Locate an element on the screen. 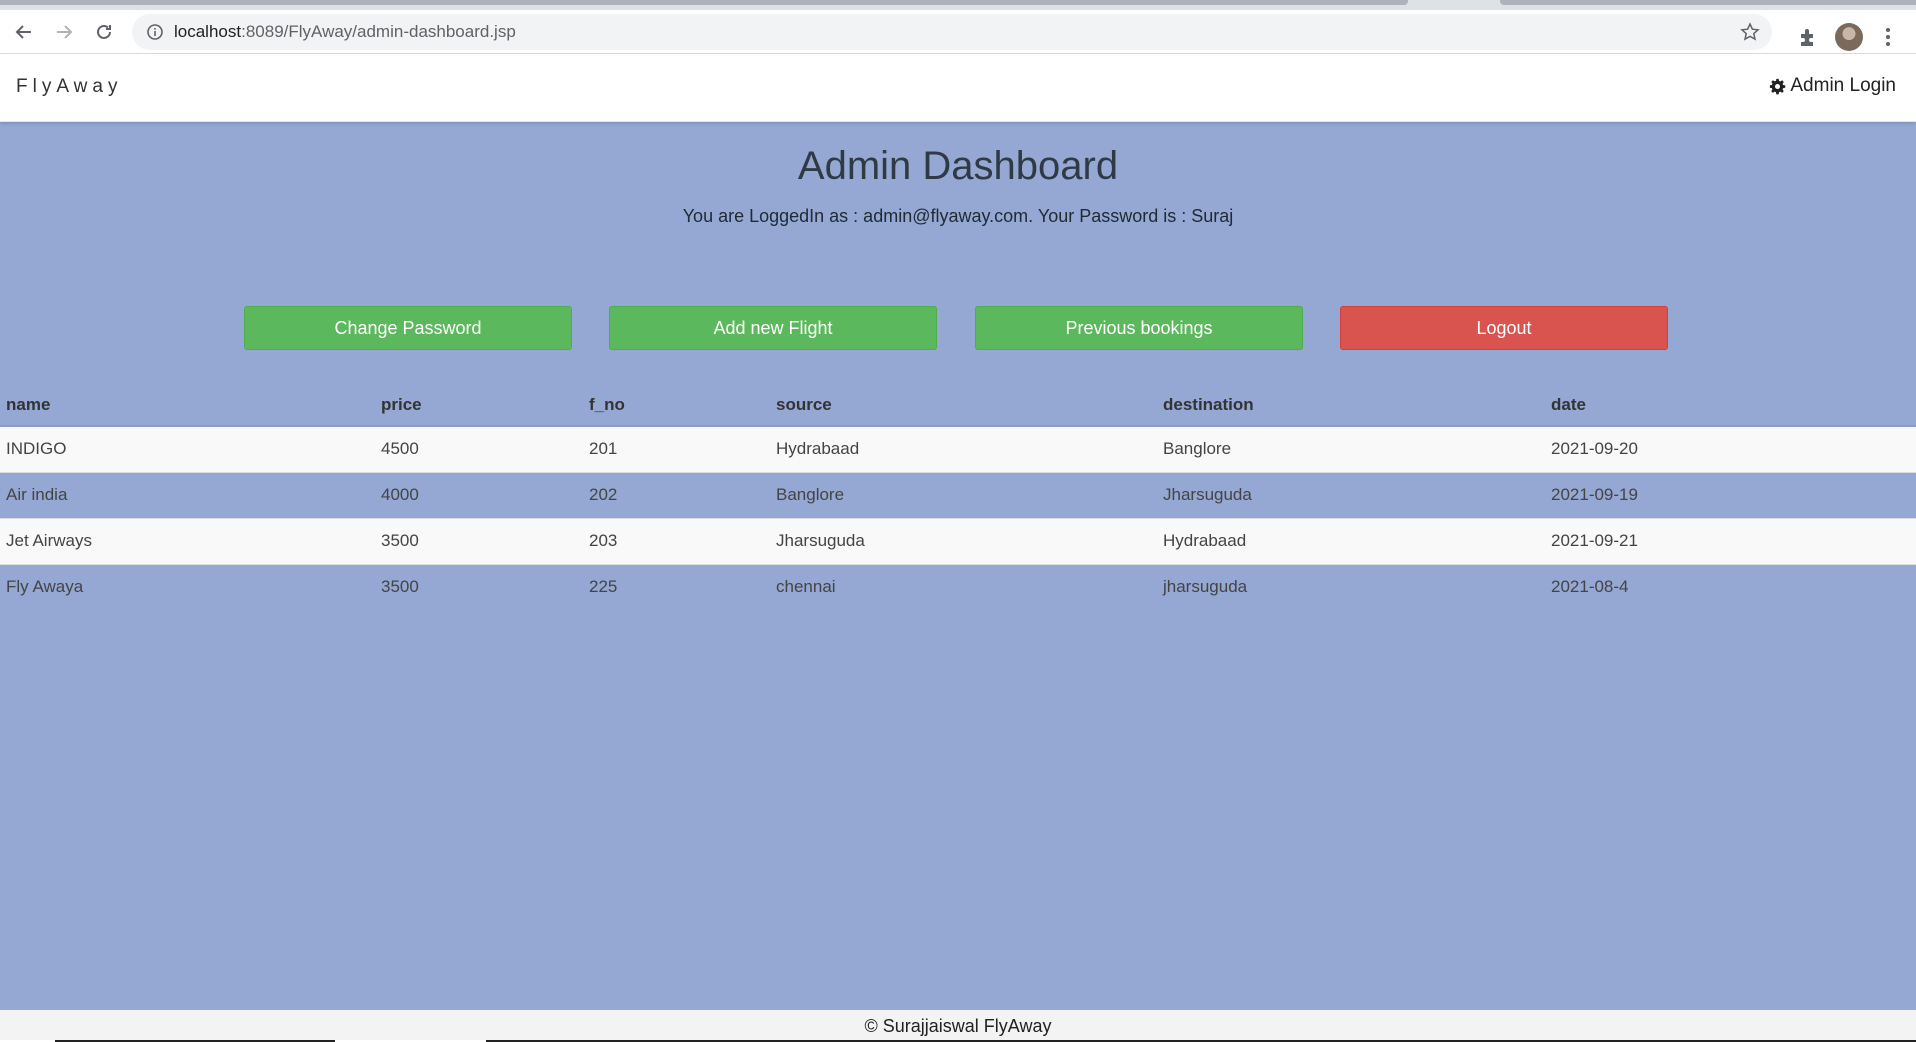 This screenshot has width=1916, height=1042. cell-name: Air india is located at coordinates (187, 494).